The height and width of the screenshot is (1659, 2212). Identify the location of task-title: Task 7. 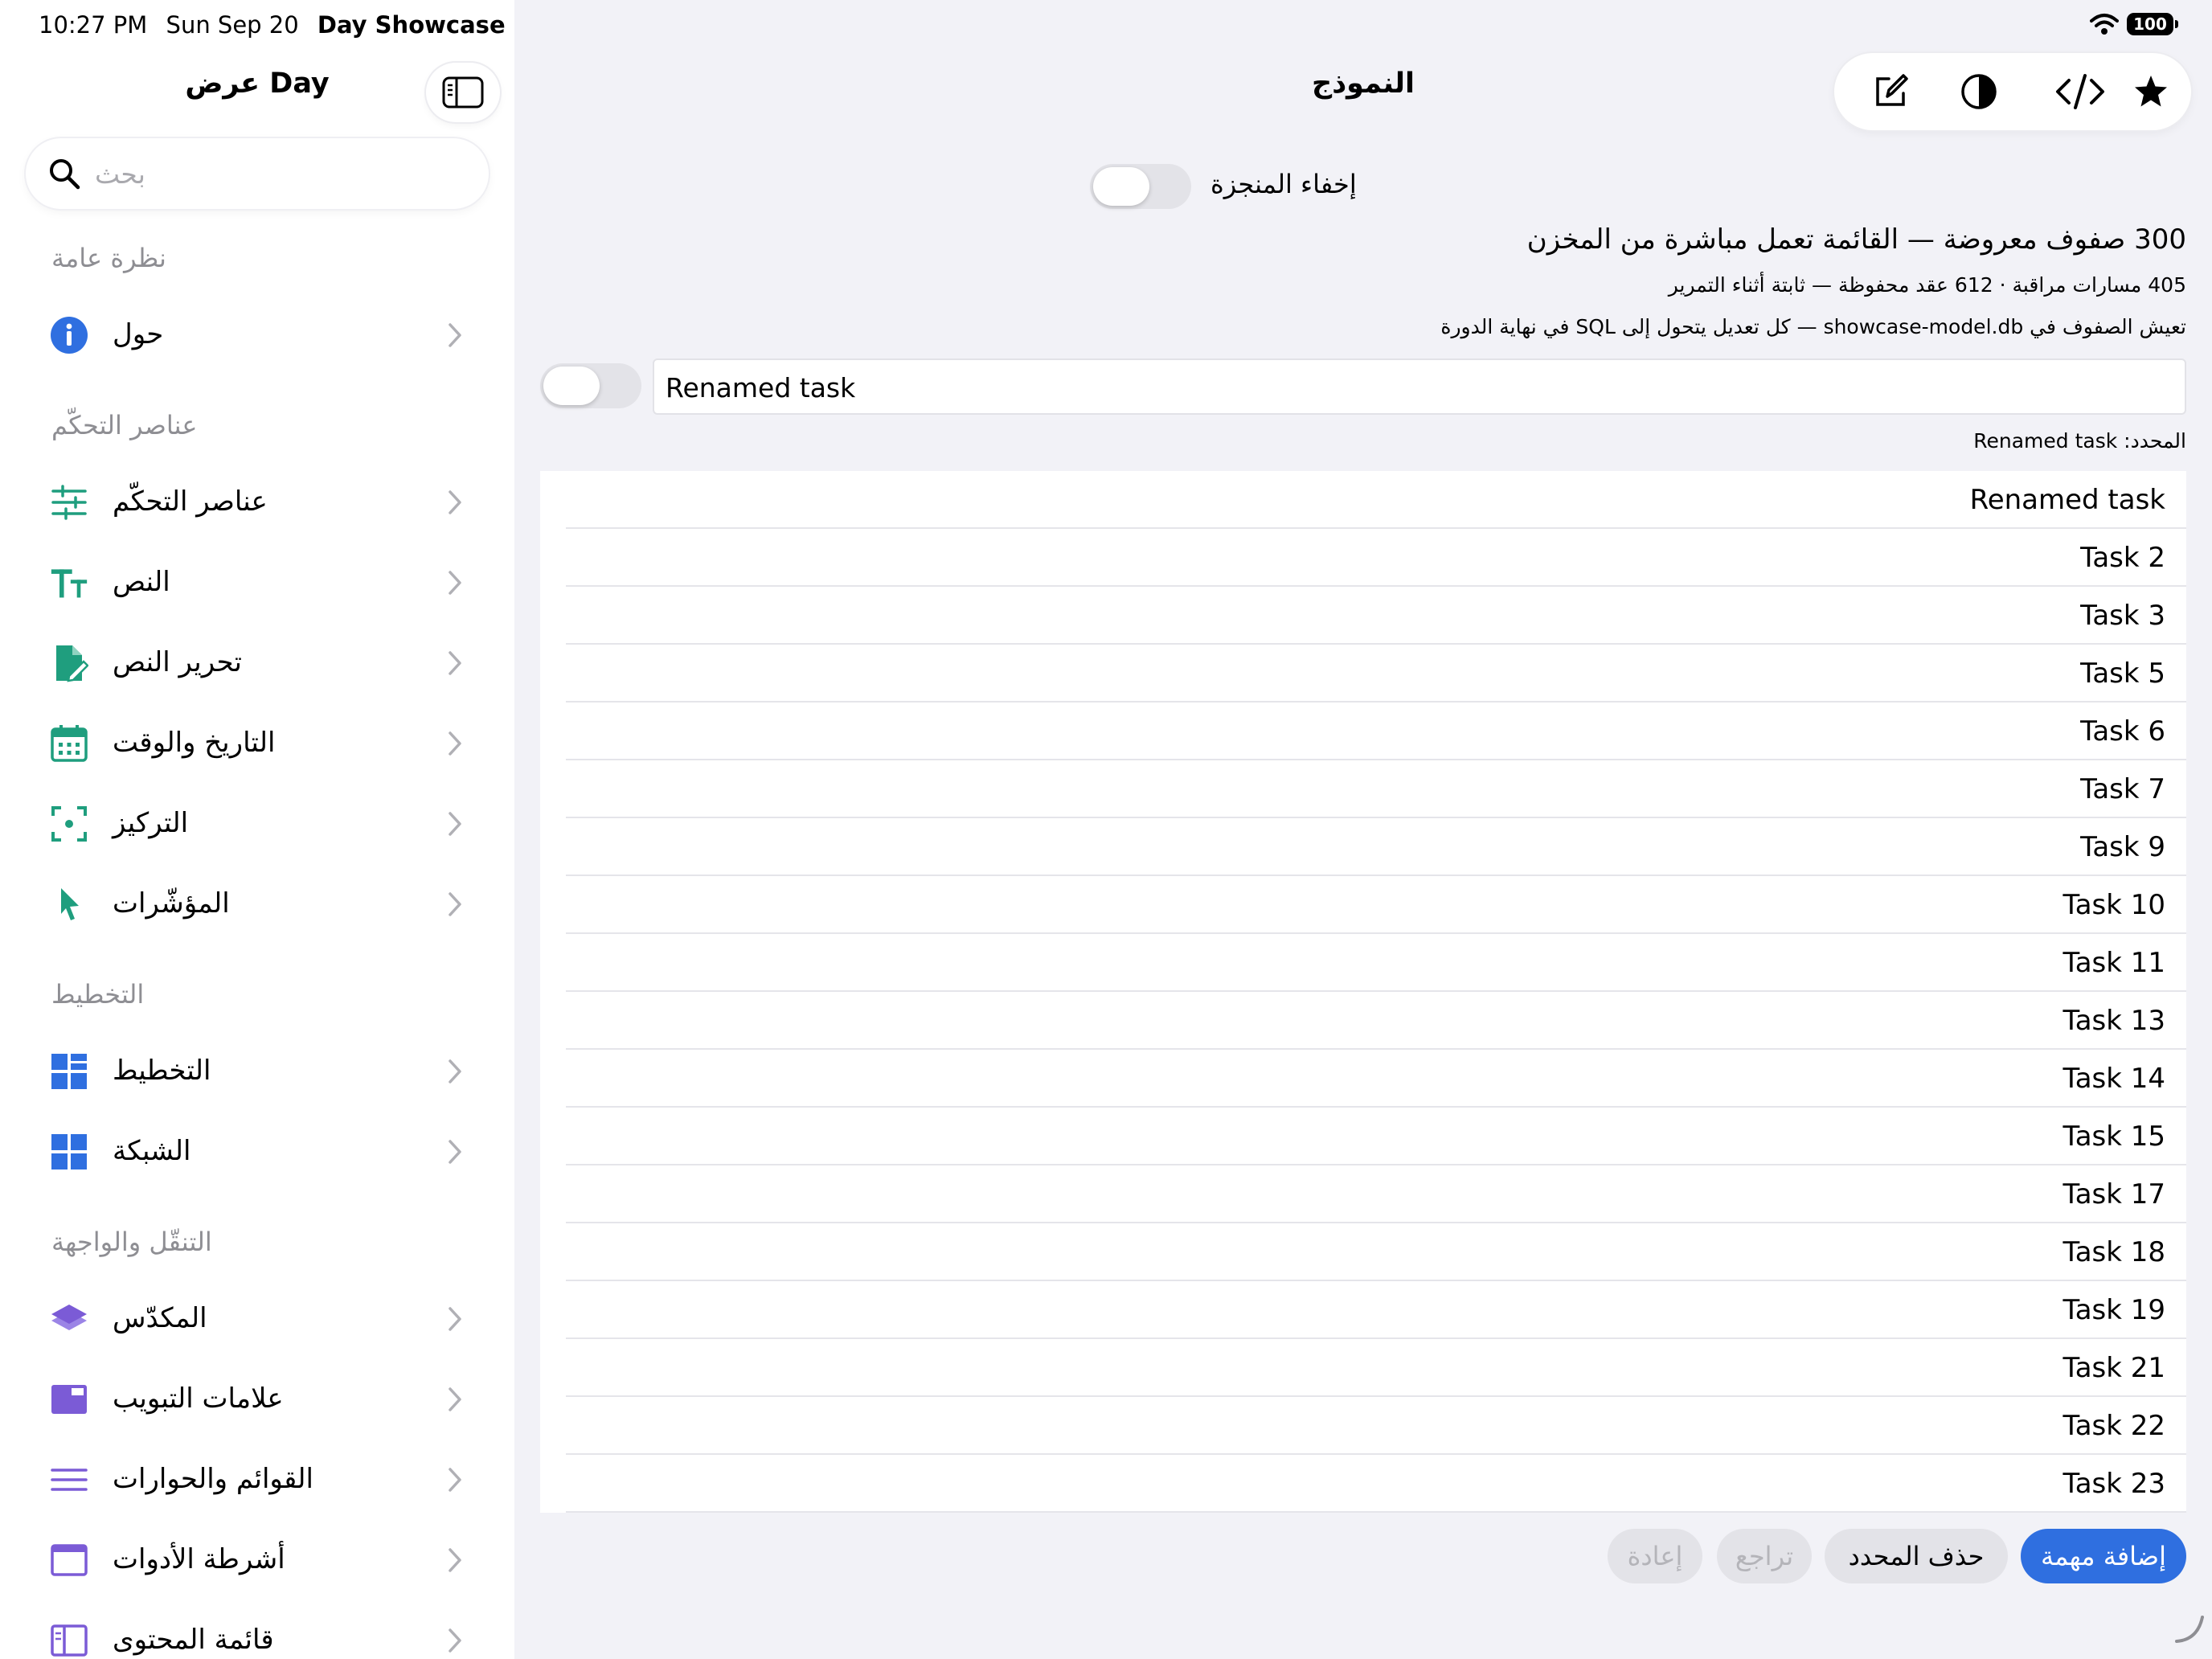
(2122, 789).